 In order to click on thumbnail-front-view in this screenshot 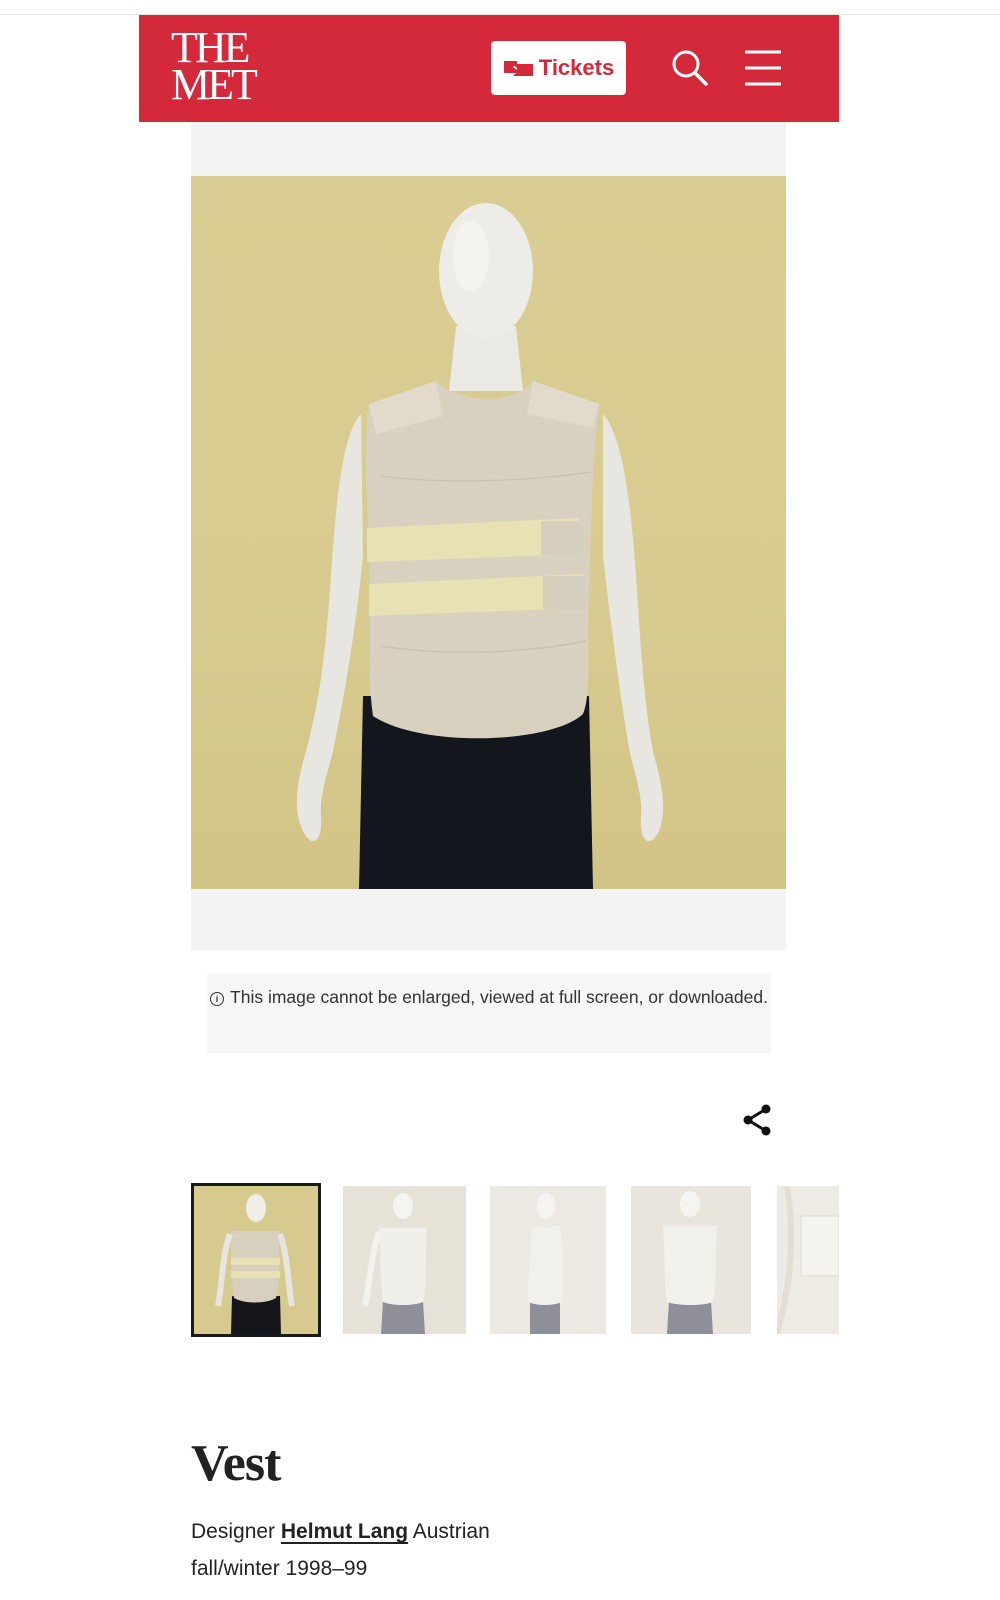, I will do `click(256, 1260)`.